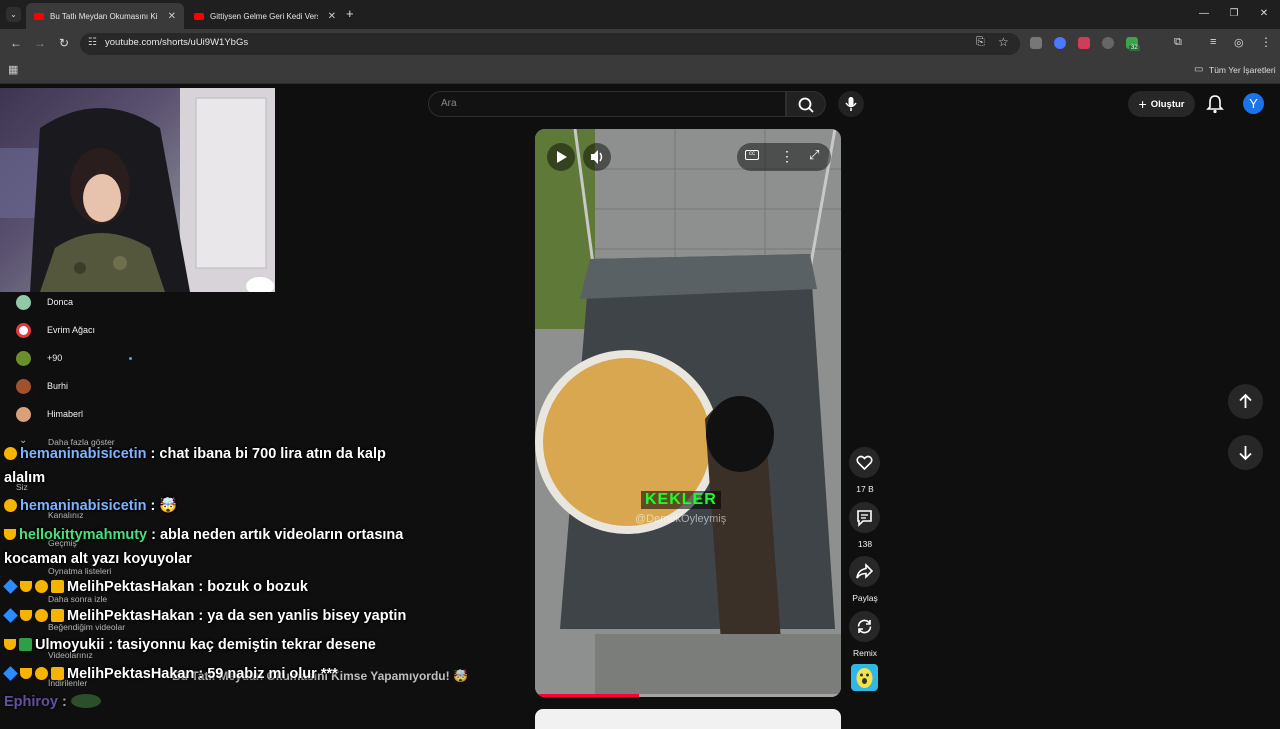  I want to click on more-options-icon: ⋮, so click(787, 156).